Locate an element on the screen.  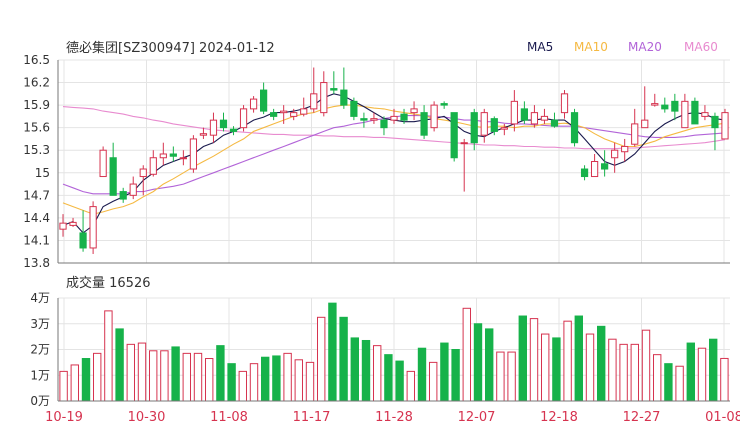
date-tick-label: 11-28 is located at coordinates (394, 417).